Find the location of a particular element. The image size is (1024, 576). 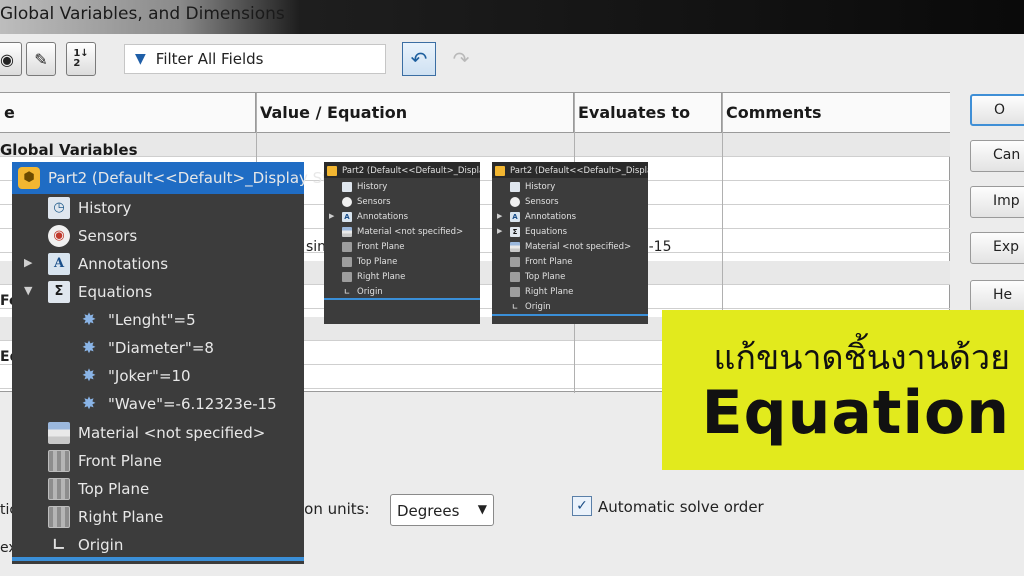

funnel-icon: ▼ is located at coordinates (140, 59).